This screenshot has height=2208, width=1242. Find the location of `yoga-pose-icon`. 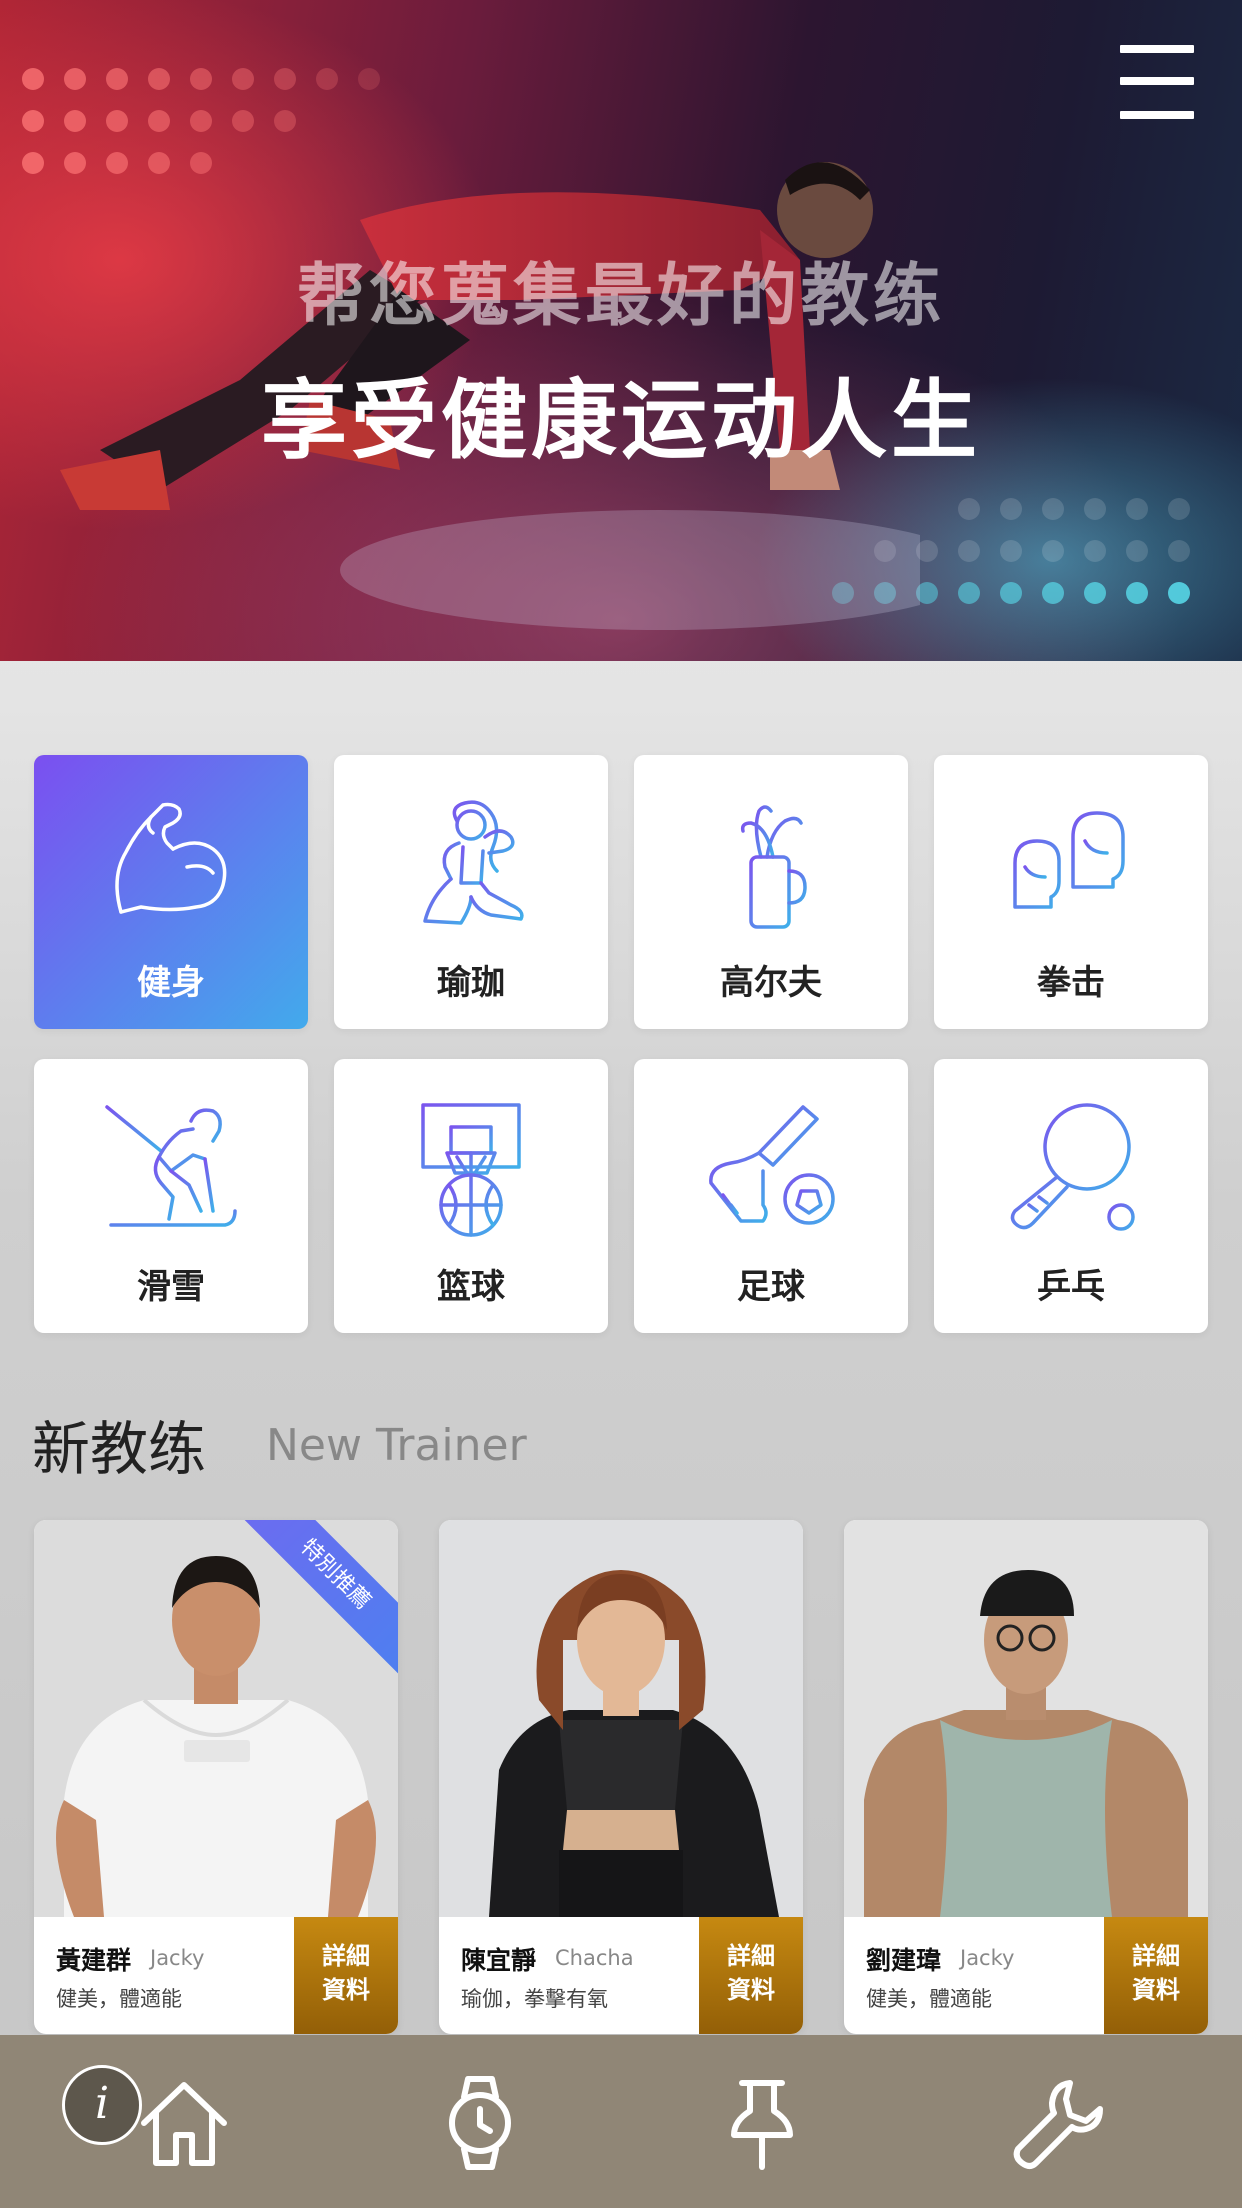

yoga-pose-icon is located at coordinates (473, 862).